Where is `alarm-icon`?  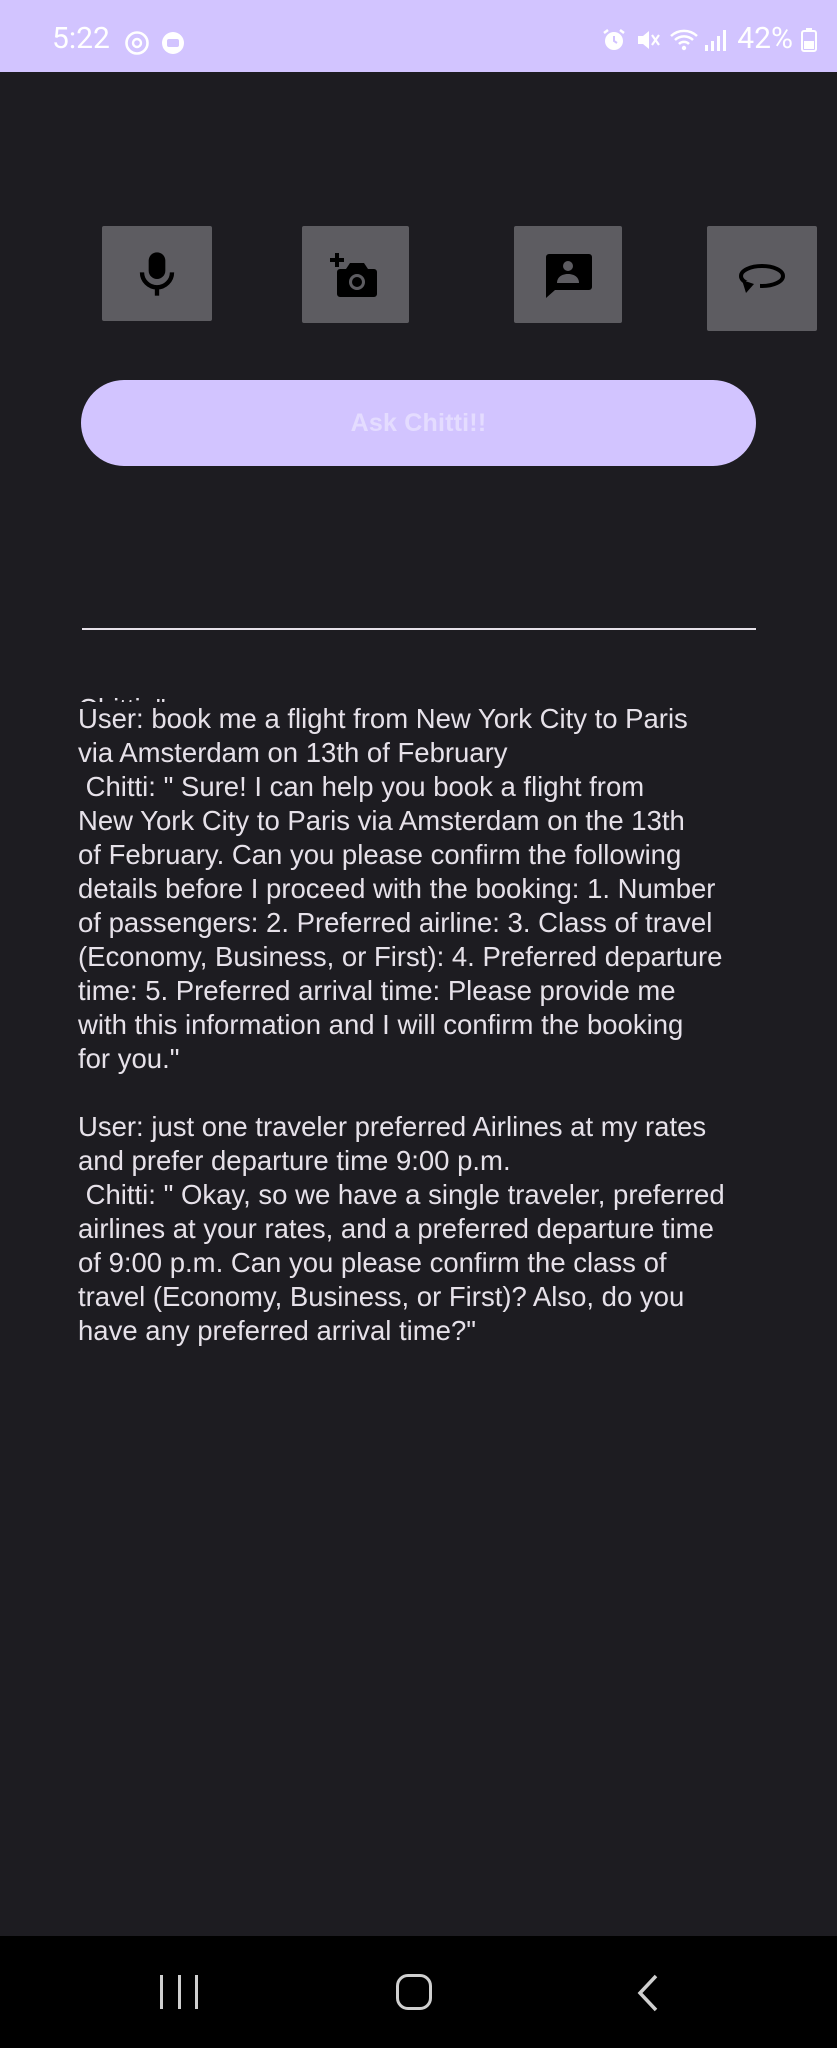 alarm-icon is located at coordinates (614, 39).